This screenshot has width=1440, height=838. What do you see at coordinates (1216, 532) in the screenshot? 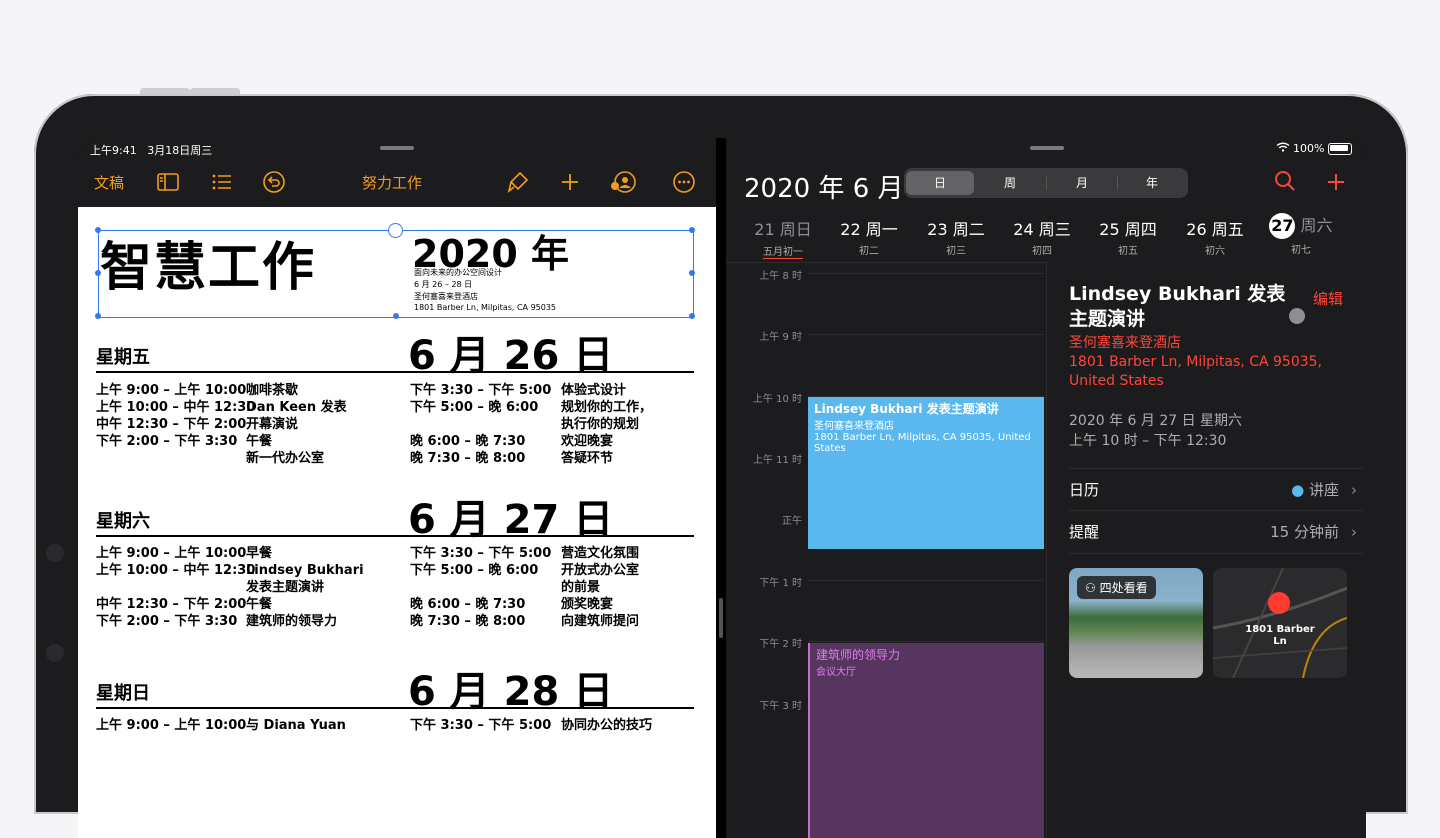
I see `alert-row: 提醒 15 分钟前 ›` at bounding box center [1216, 532].